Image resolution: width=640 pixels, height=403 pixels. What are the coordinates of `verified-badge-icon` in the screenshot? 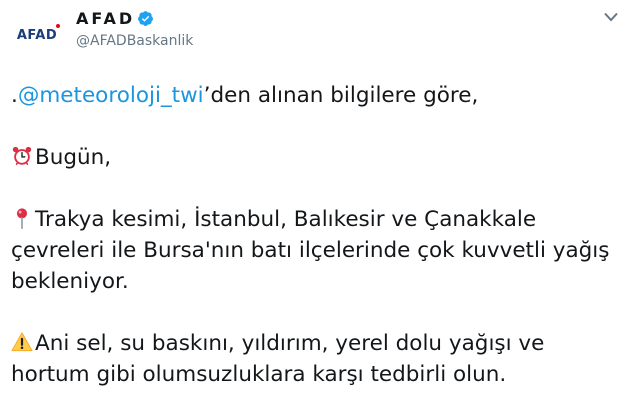 It's located at (146, 18).